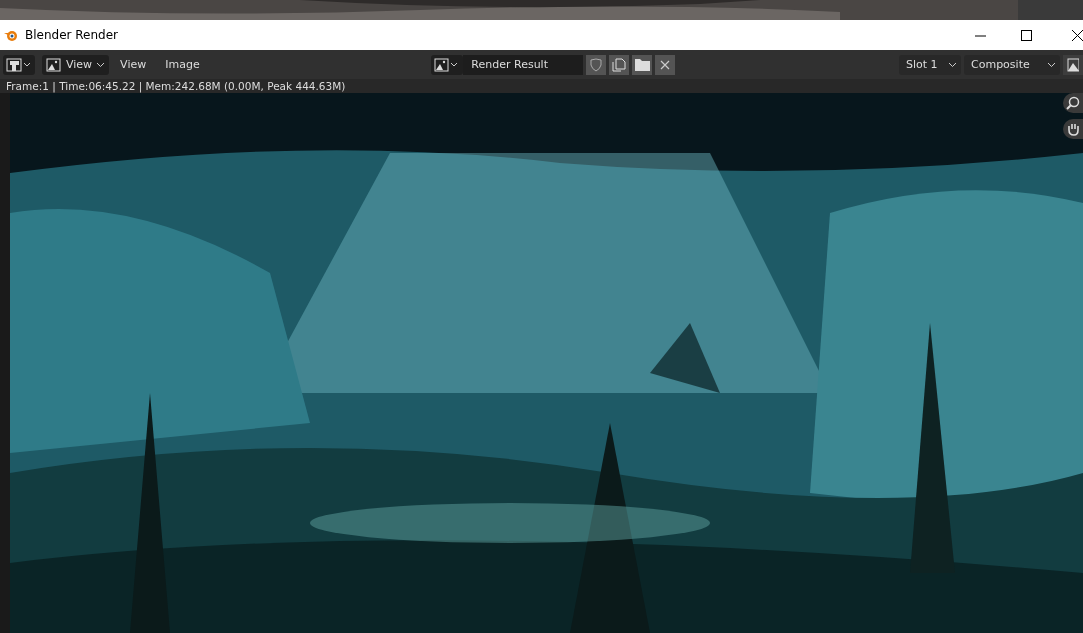  Describe the element at coordinates (1012, 64) in the screenshot. I see `pass-dropdown: Composite` at that location.